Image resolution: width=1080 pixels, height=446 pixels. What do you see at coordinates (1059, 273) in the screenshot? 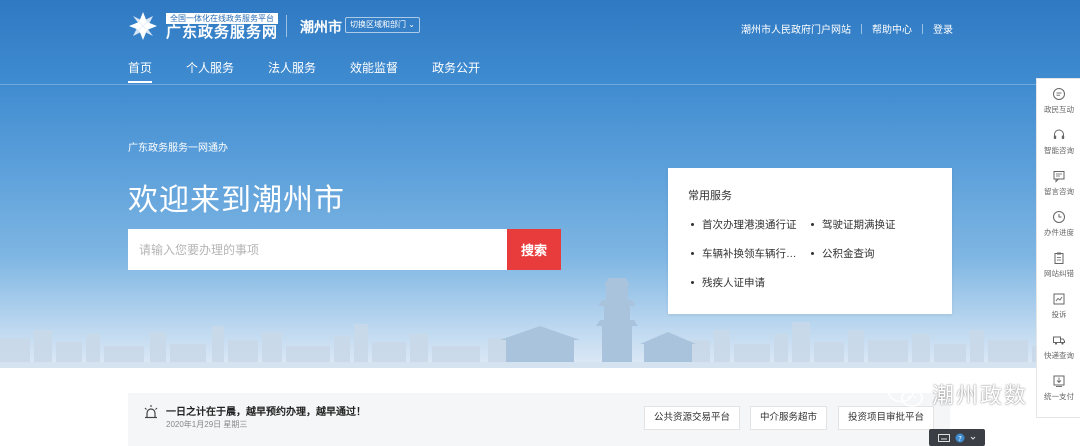
I see `side-item-label: 网站纠错` at bounding box center [1059, 273].